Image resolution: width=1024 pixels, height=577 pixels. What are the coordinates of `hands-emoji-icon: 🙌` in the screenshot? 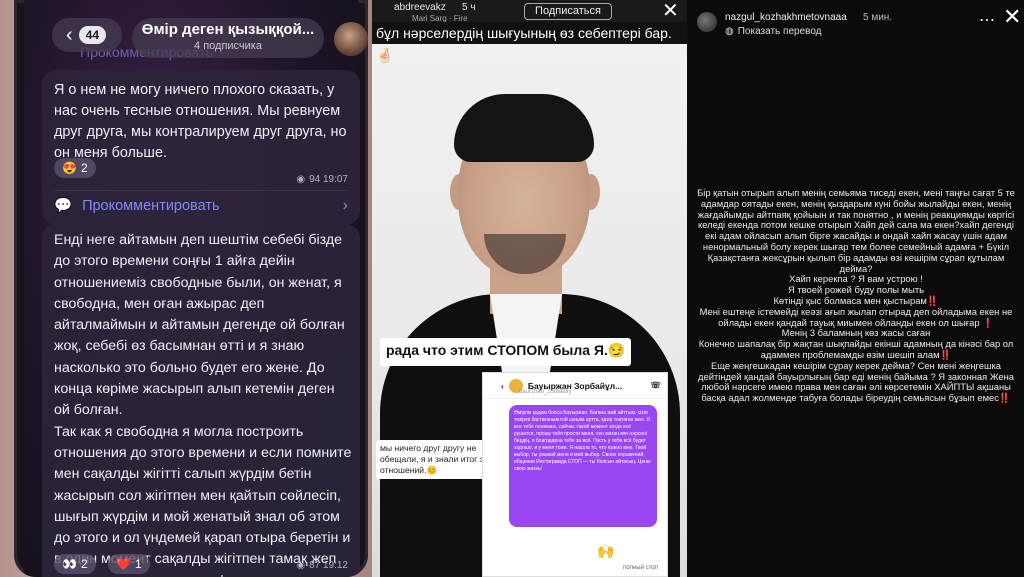 It's located at (606, 551).